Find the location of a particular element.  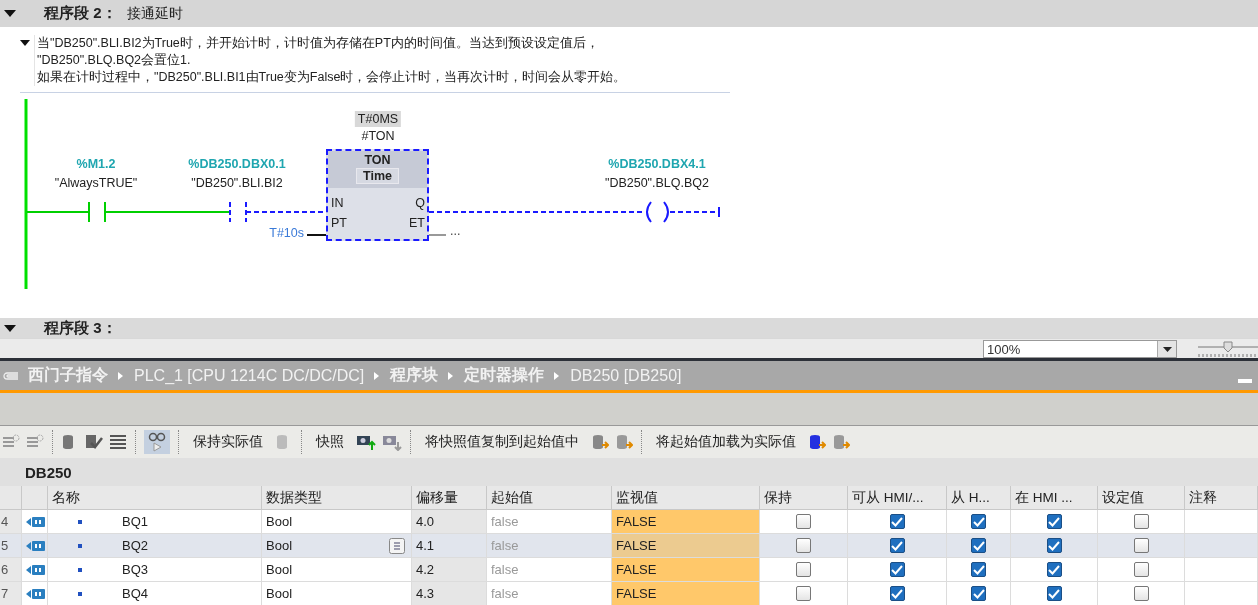

network-comment: 当"DB250".BLI.BI2为True时，并开始计时，计时值为存储在PT内的时间值。当达到预设设定值后， "DB250".BLQ.BQ2会置位1. 如果在计时过程中，"DB250".BLI.BI1由True变为False时，会停止计时，当再次计时，时间会从零开始。 is located at coordinates (330, 60).